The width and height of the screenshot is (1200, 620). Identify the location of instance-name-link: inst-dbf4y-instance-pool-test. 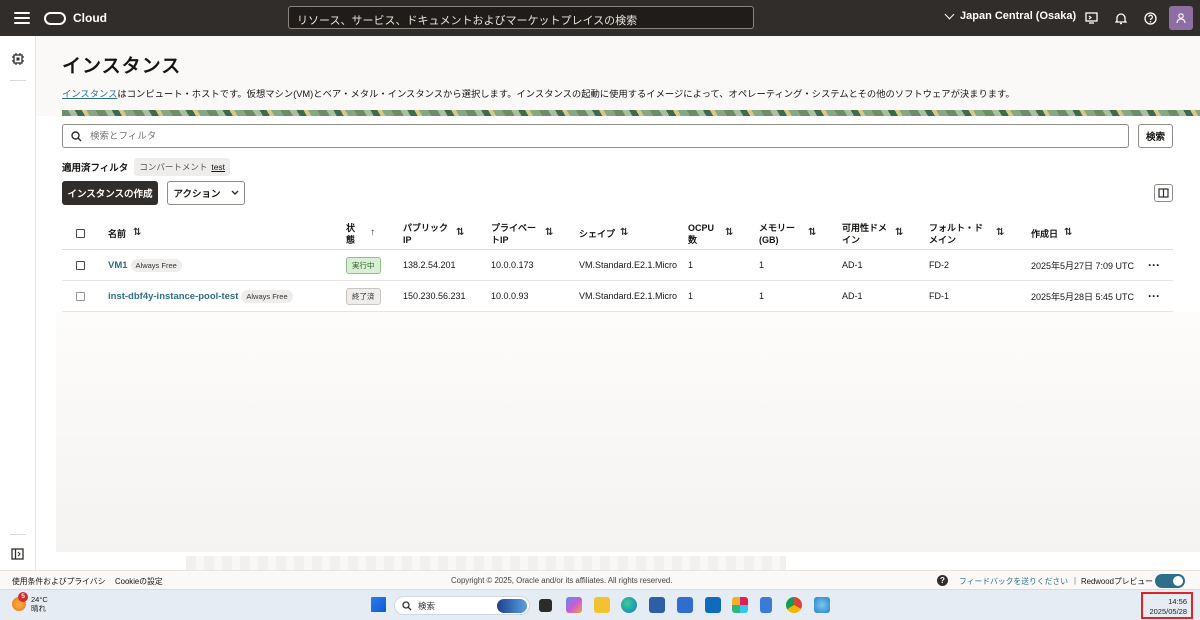
(173, 296).